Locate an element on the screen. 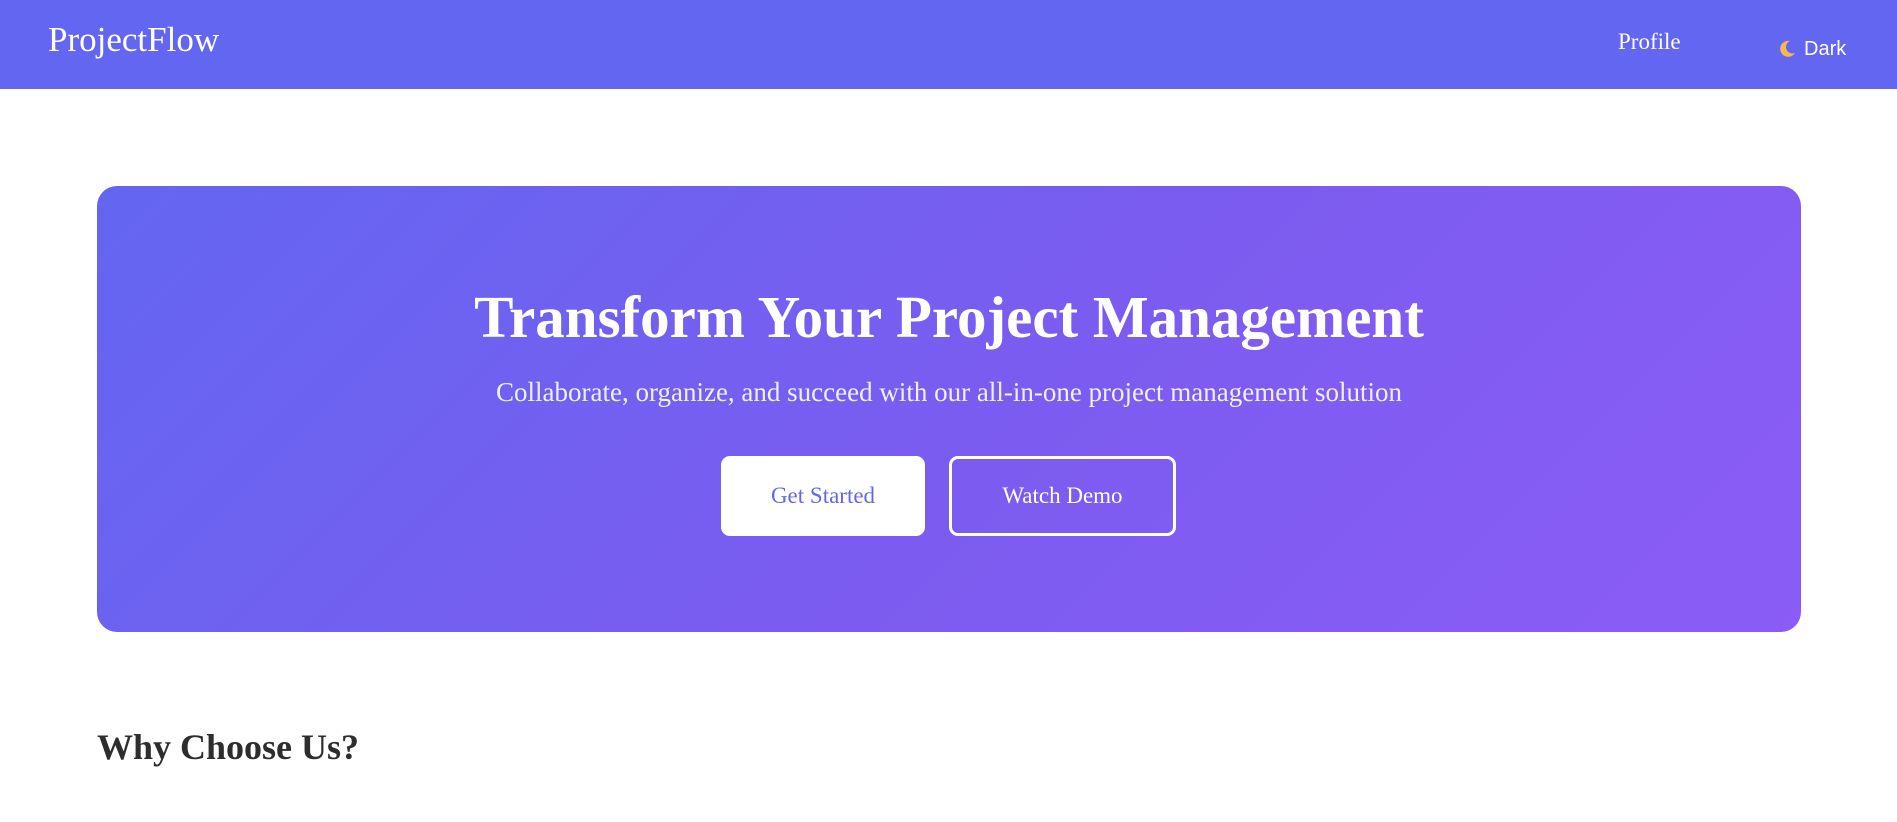  theme-toggle-label: Dark is located at coordinates (1825, 49).